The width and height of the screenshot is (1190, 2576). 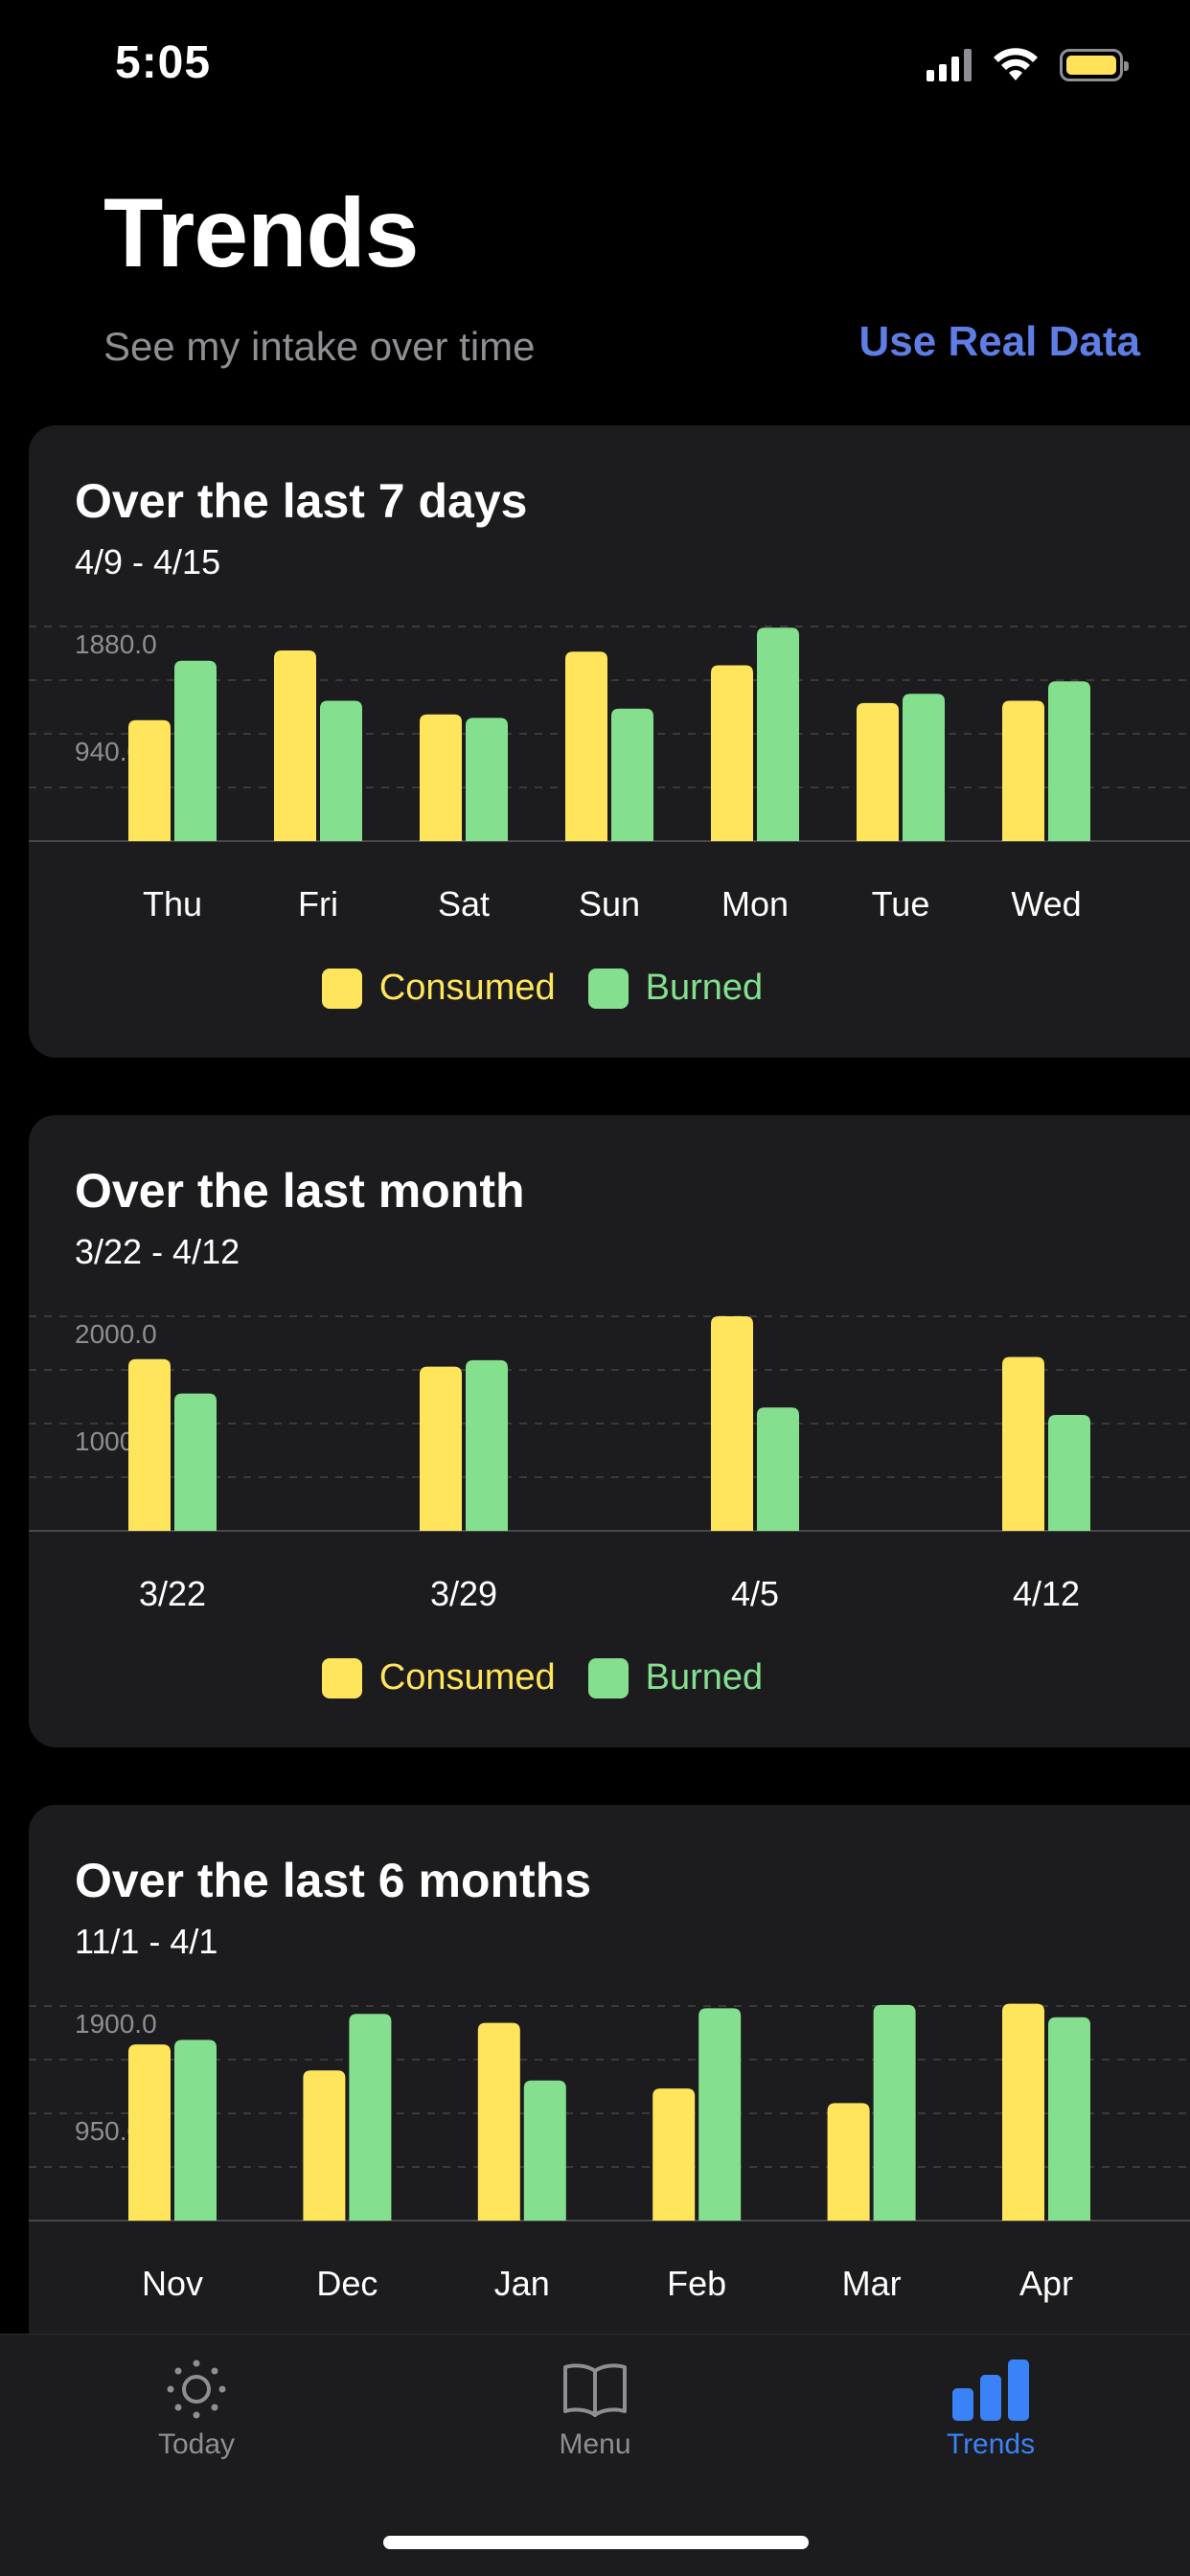 What do you see at coordinates (116, 2024) in the screenshot?
I see `y-tick-label: 1900.0` at bounding box center [116, 2024].